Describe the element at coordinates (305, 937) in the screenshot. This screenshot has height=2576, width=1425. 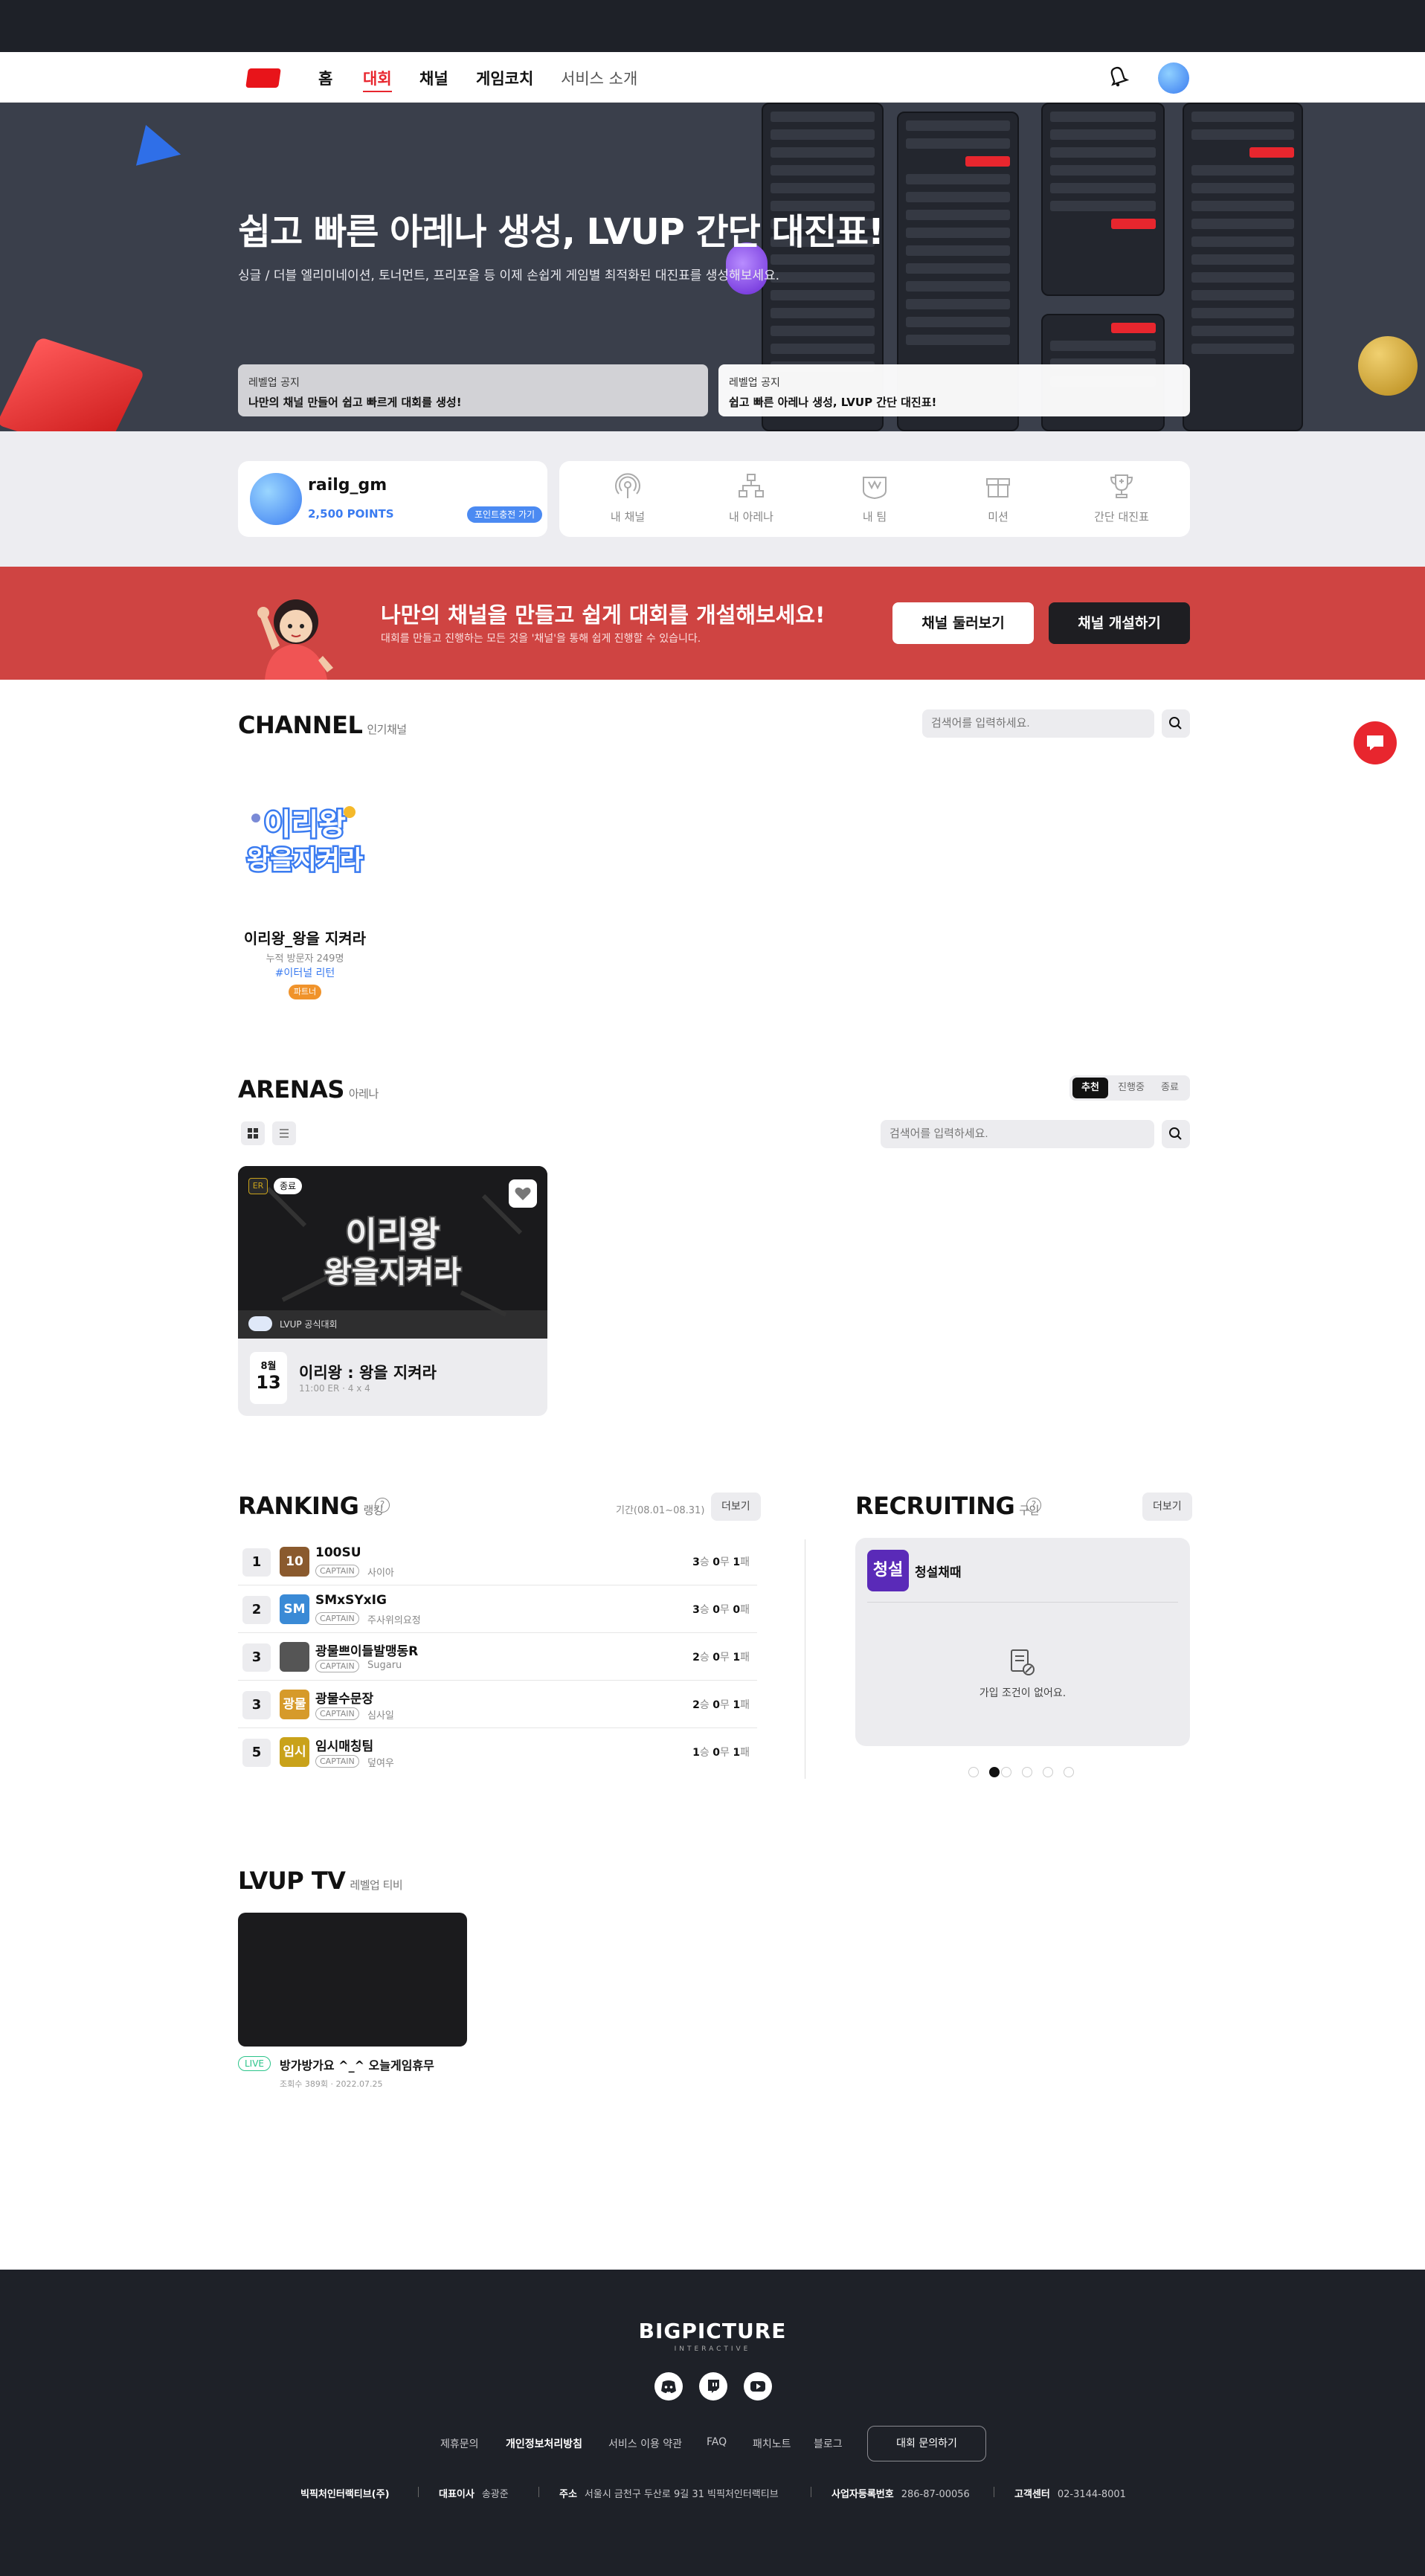
I see `channel-name: 이리왕_왕을 지켜라` at that location.